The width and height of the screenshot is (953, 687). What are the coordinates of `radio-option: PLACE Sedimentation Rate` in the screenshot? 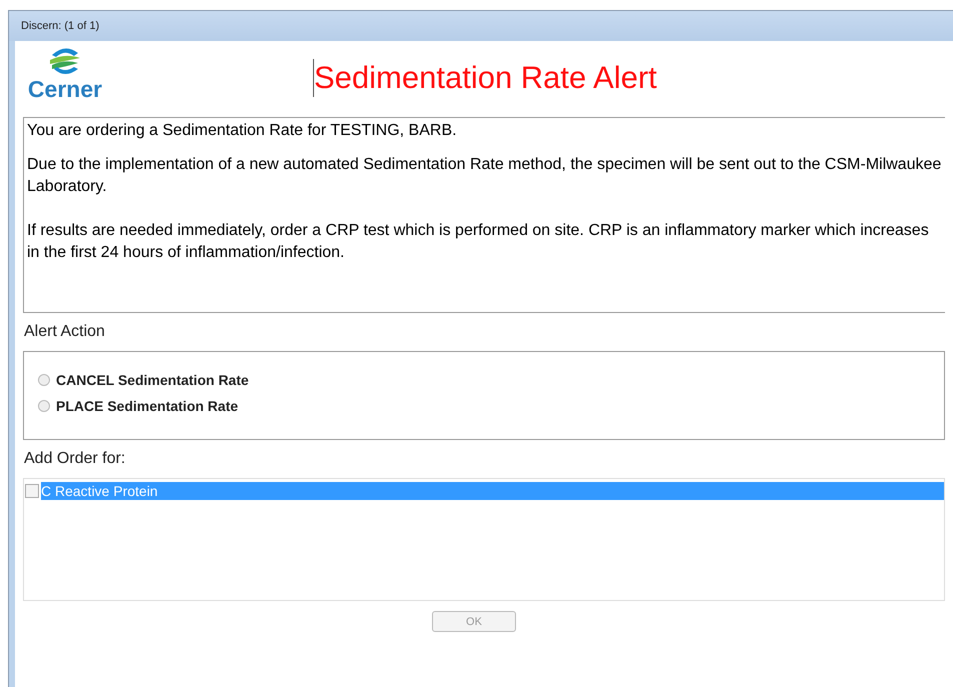 It's located at (484, 406).